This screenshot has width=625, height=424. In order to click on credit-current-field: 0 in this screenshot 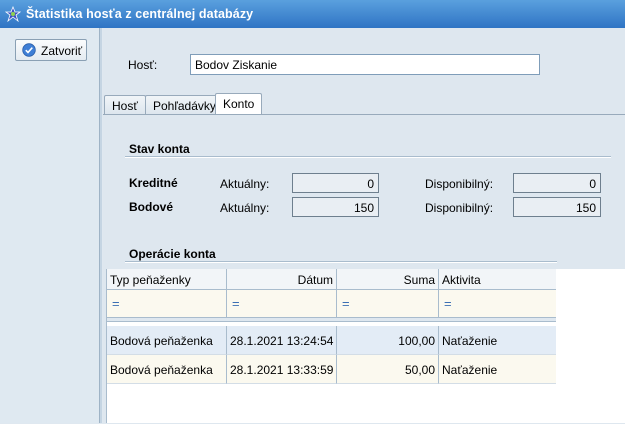, I will do `click(335, 183)`.